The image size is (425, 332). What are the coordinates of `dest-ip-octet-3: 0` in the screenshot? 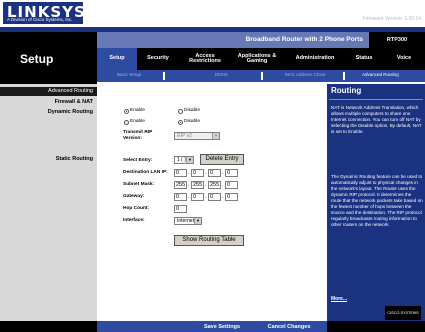 It's located at (214, 173).